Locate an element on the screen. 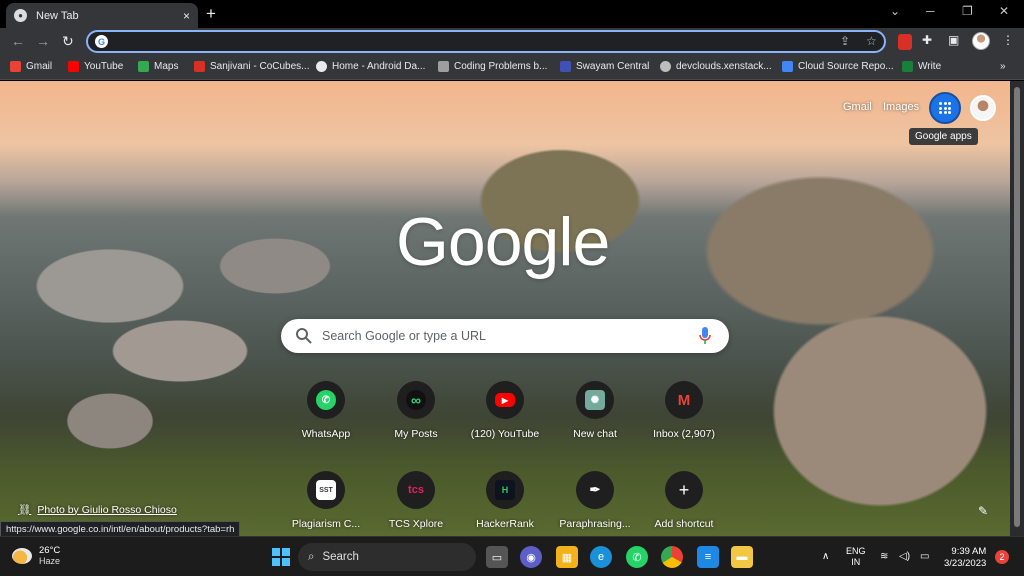 The image size is (1024, 576). battery-icon: ▭ is located at coordinates (924, 556).